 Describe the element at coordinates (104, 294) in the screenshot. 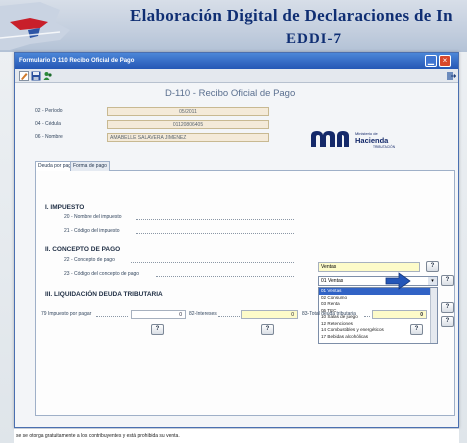

I see `section-liquidacion-title: III. LIQUIDACIÓN DEUDA TRIBUTARIA` at that location.